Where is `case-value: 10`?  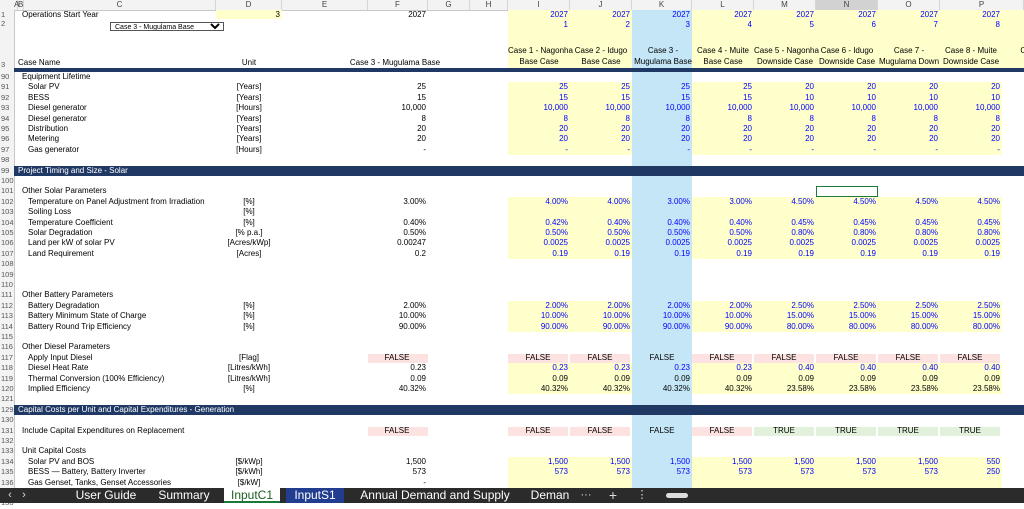 case-value: 10 is located at coordinates (784, 98).